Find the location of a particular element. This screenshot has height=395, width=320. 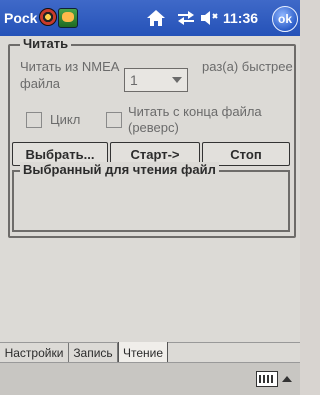

clock: 11:36 is located at coordinates (240, 18).